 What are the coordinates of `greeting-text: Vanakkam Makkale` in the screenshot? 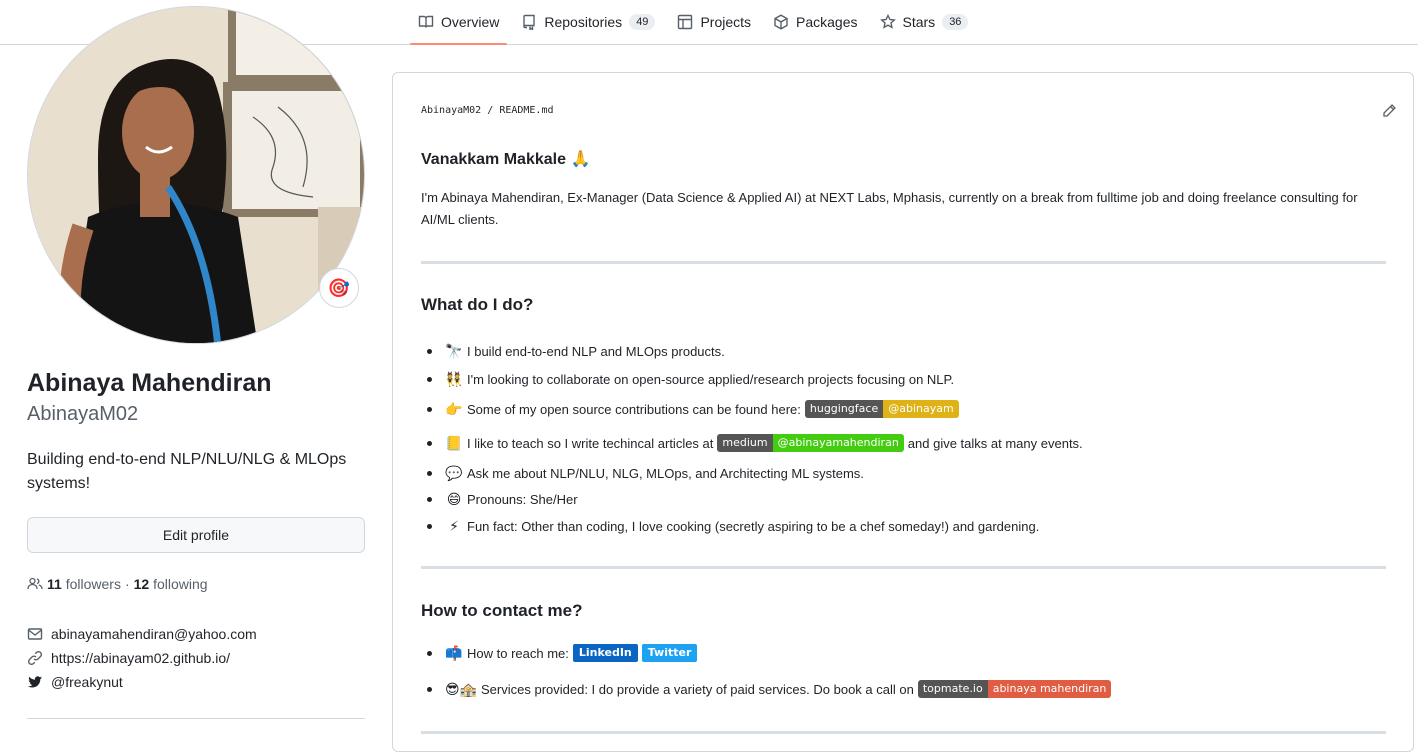 It's located at (493, 159).